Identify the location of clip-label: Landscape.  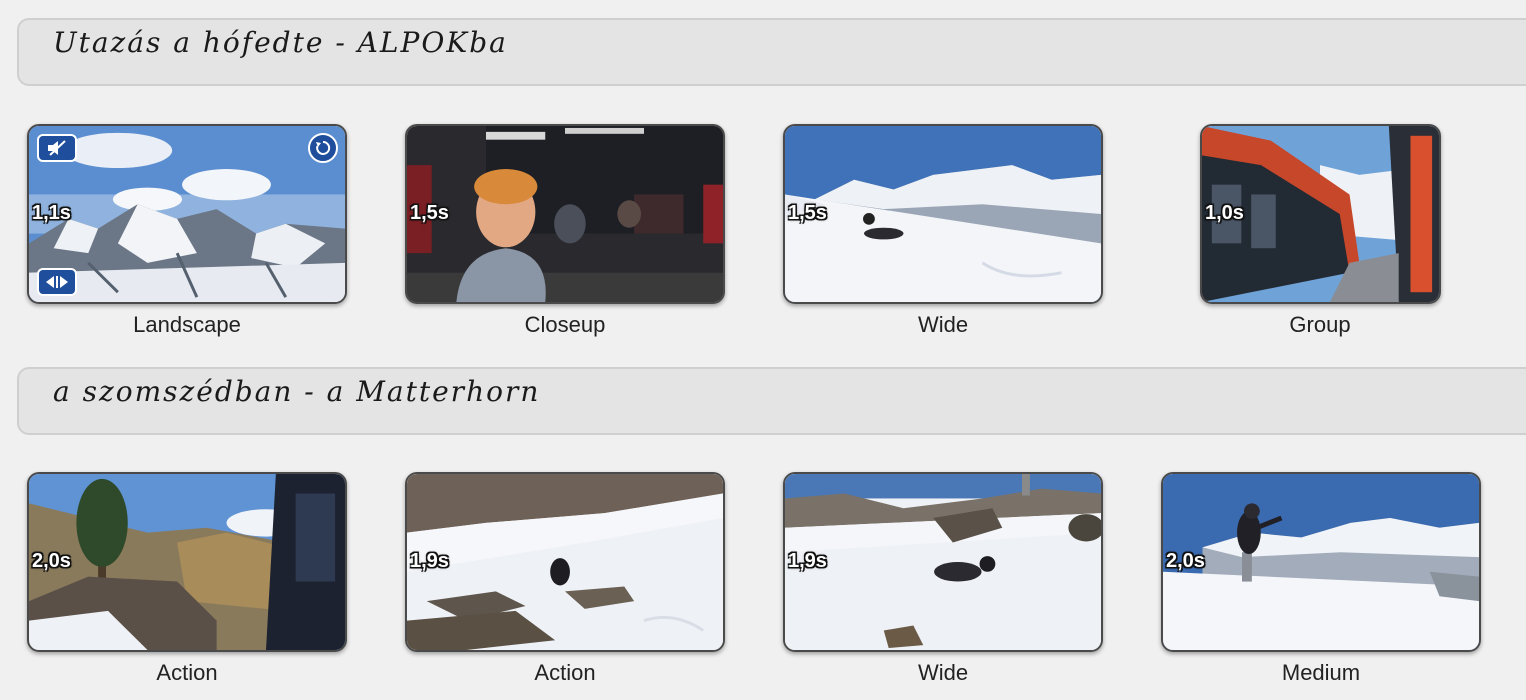
(187, 324).